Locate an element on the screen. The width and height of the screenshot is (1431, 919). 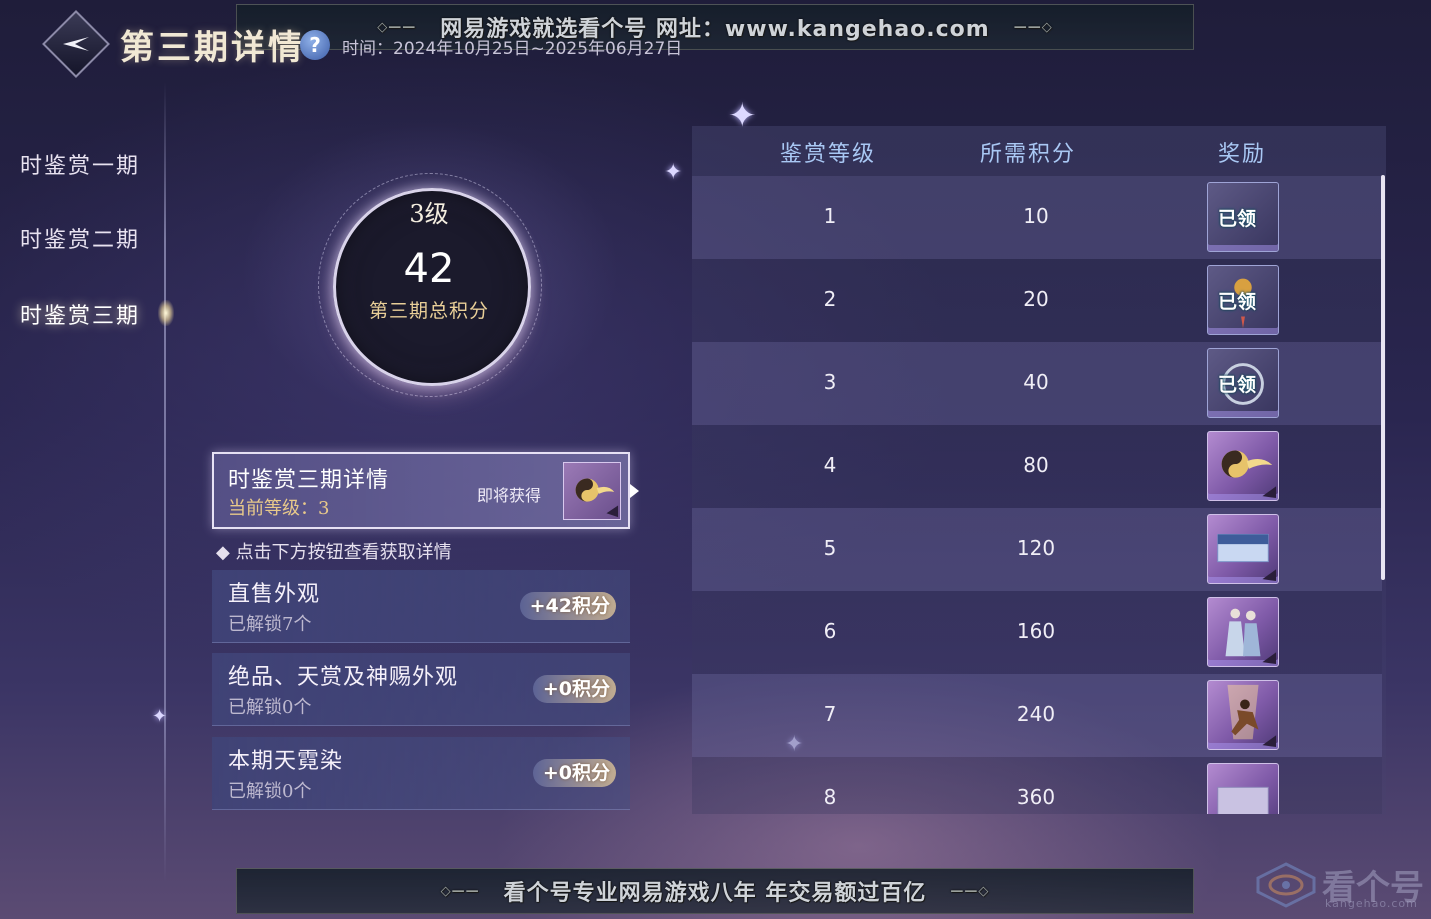
row-level: 3 is located at coordinates (830, 382).